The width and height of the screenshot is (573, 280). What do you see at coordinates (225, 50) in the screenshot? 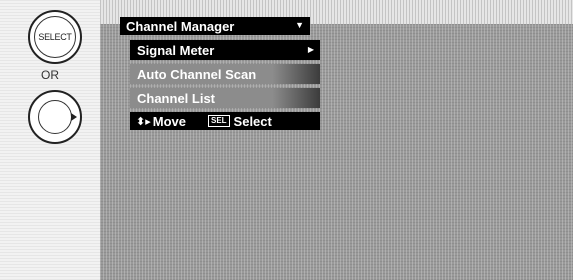
I see `menu-item-signal-meter: Signal Meter ▶` at bounding box center [225, 50].